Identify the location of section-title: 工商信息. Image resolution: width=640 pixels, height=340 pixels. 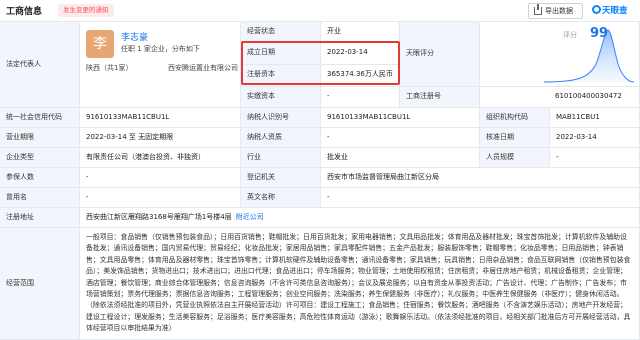
(24, 12).